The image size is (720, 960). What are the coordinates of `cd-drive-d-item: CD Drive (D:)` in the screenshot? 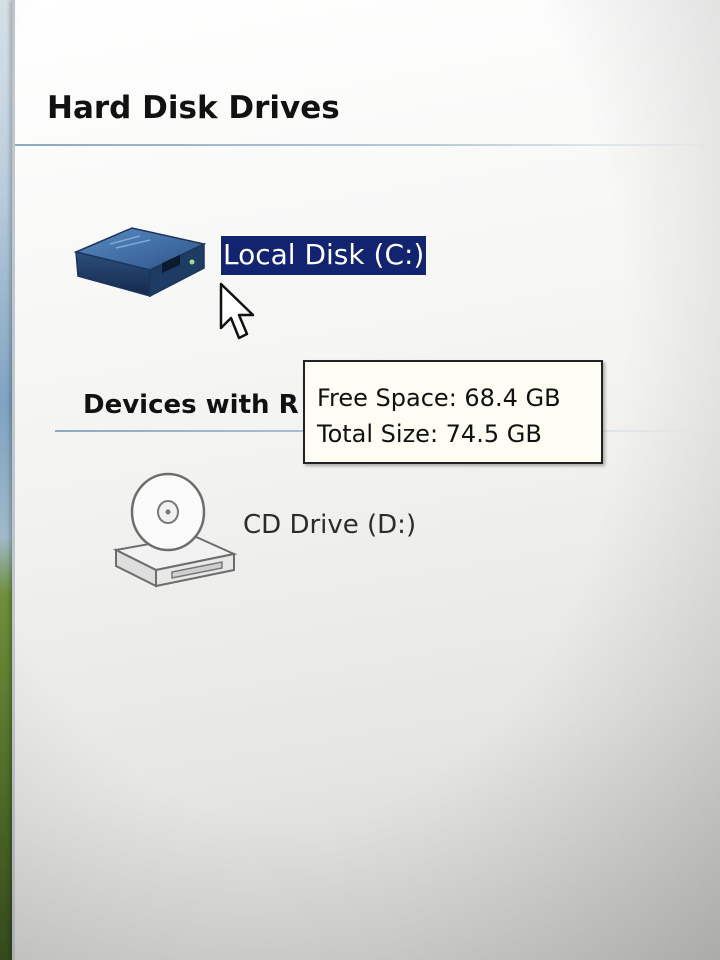 It's located at (329, 525).